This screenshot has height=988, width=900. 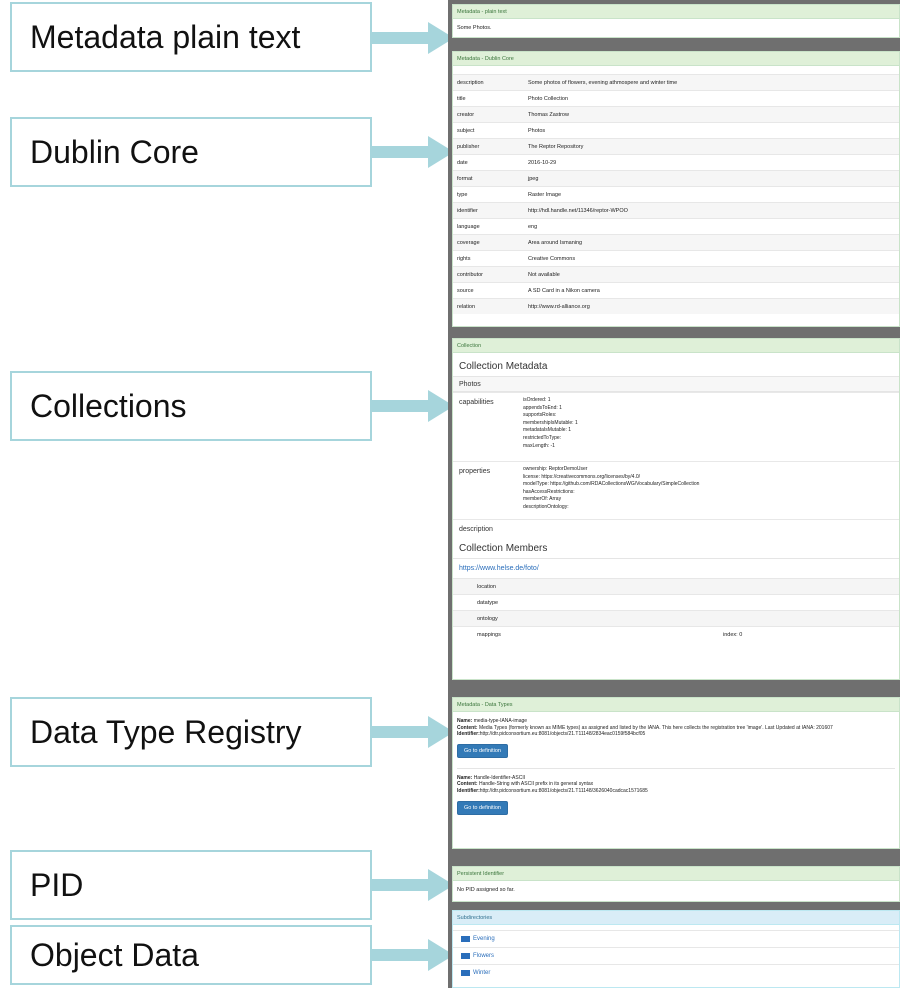 I want to click on dc-key: date, so click(x=462, y=162).